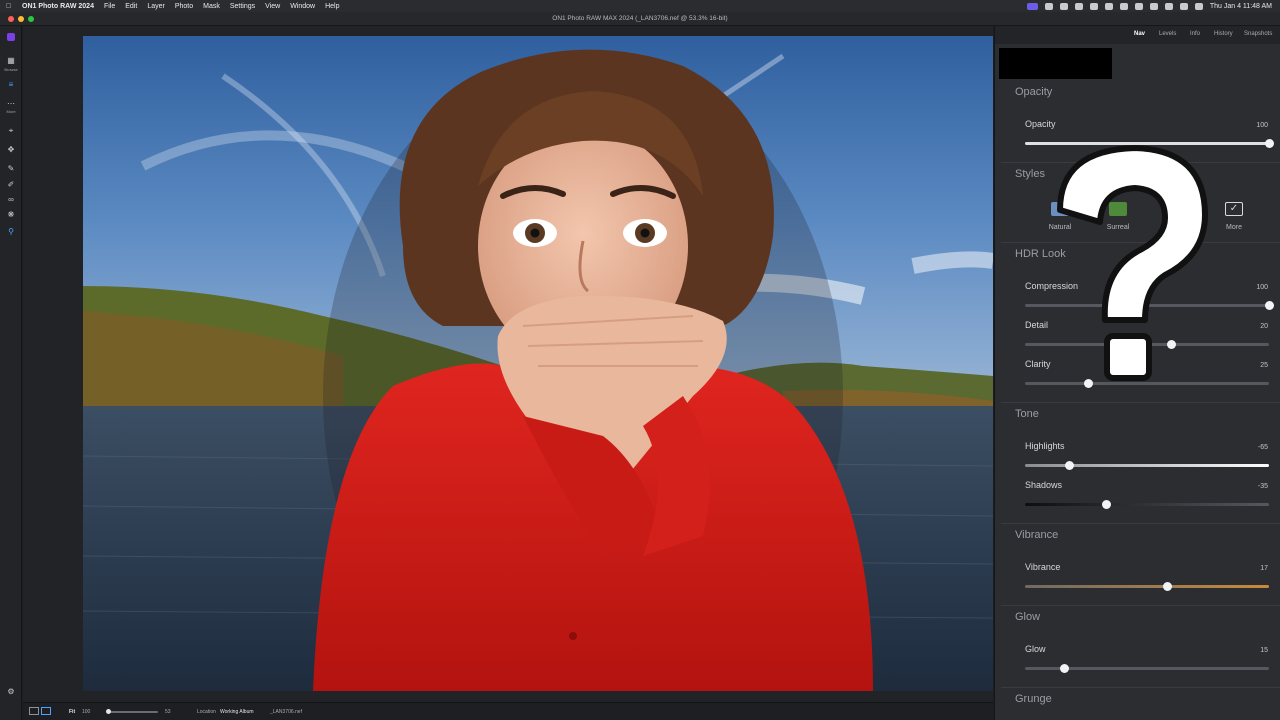  Describe the element at coordinates (86, 712) in the screenshot. I see `zoom-percent: 100` at that location.